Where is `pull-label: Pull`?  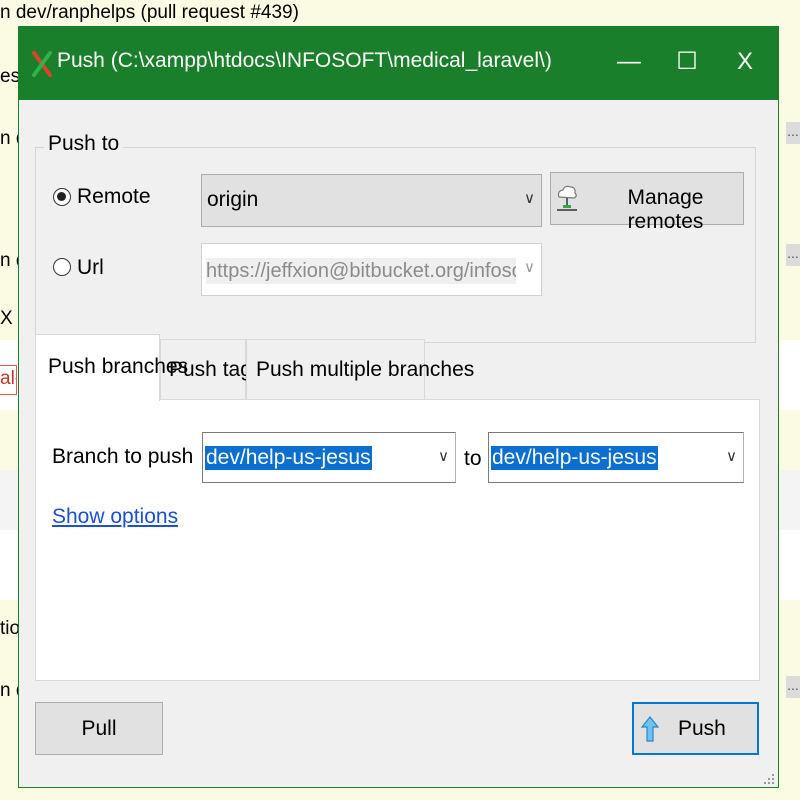
pull-label: Pull is located at coordinates (99, 728).